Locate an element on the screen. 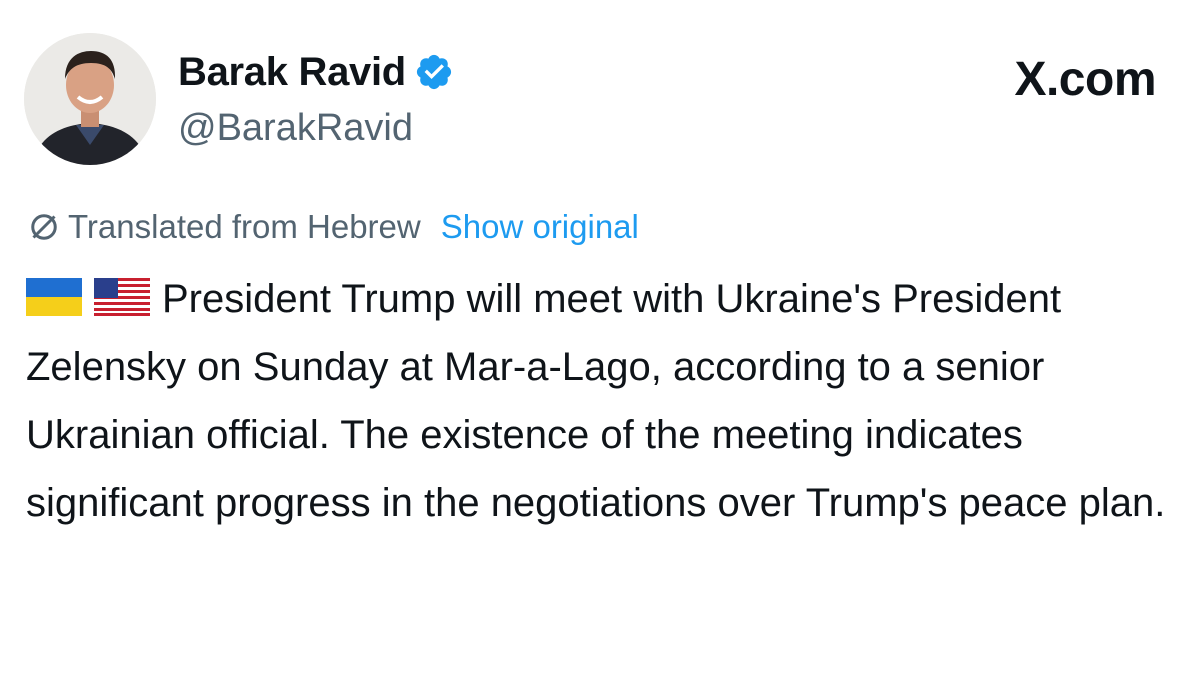 This screenshot has width=1200, height=685. ukraine-flag-icon is located at coordinates (54, 297).